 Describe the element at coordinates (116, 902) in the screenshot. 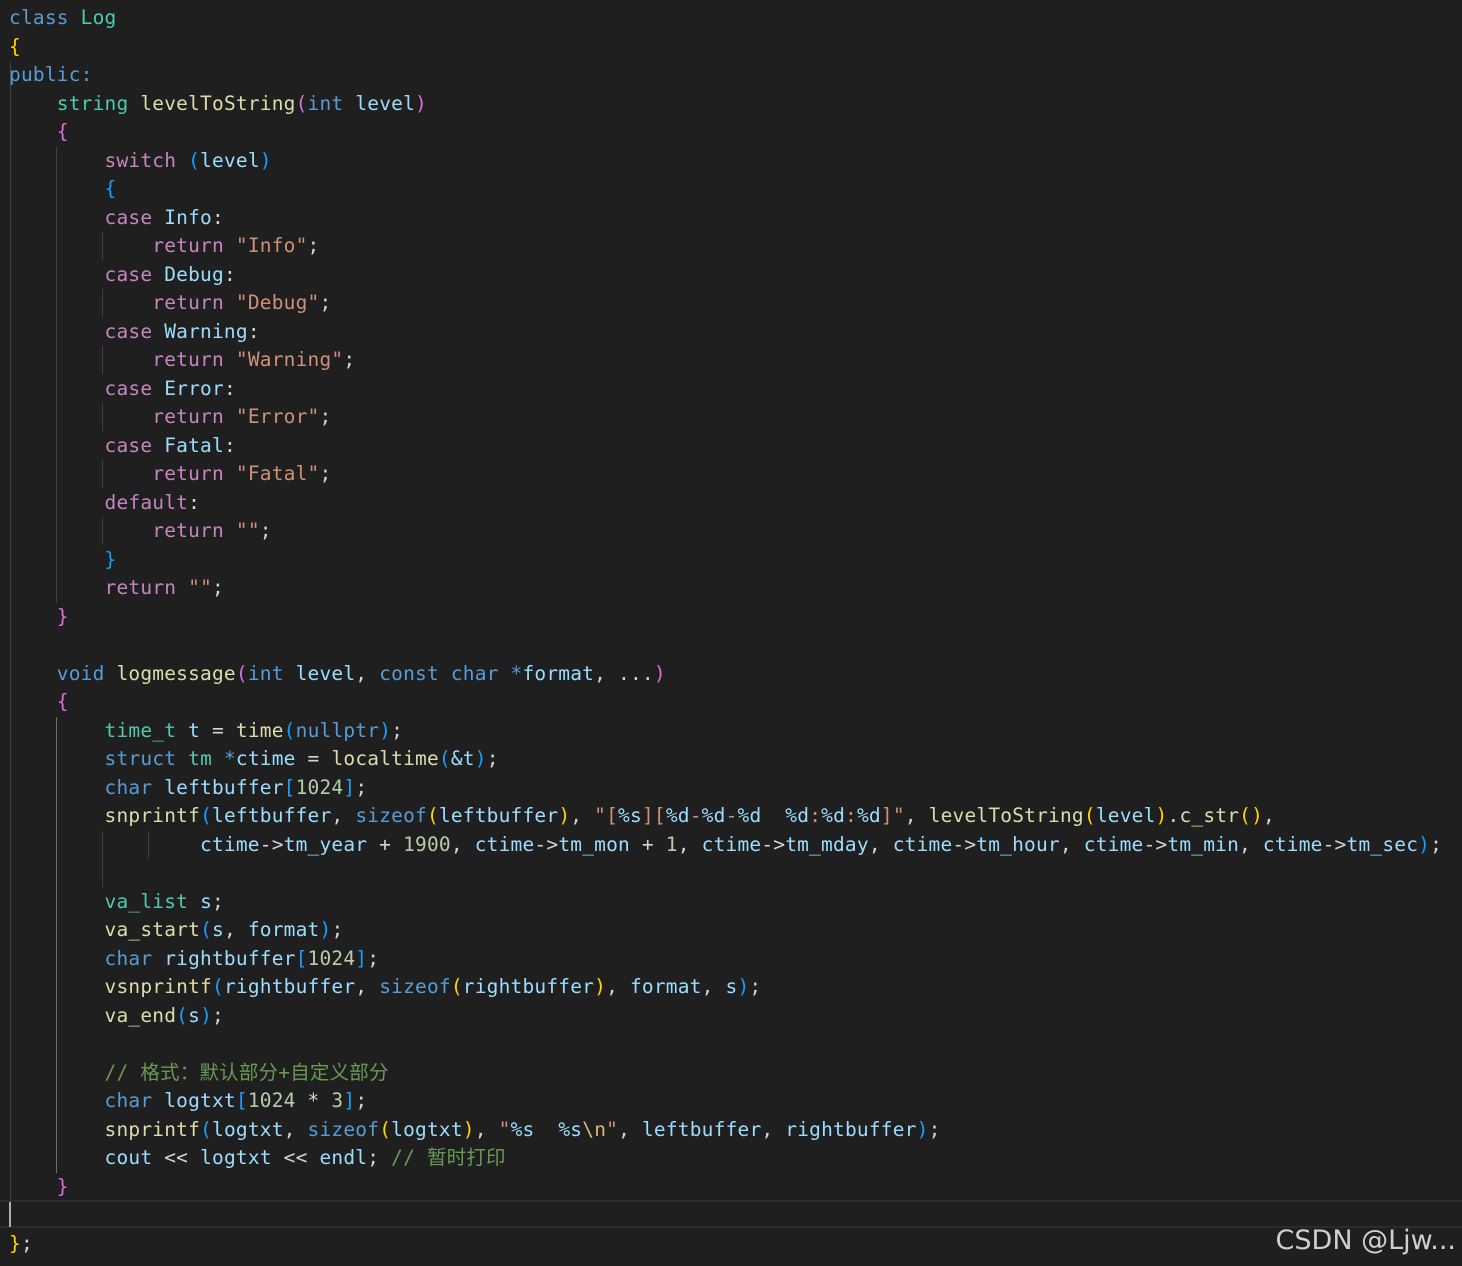

I see `code-line: va_list s;` at that location.